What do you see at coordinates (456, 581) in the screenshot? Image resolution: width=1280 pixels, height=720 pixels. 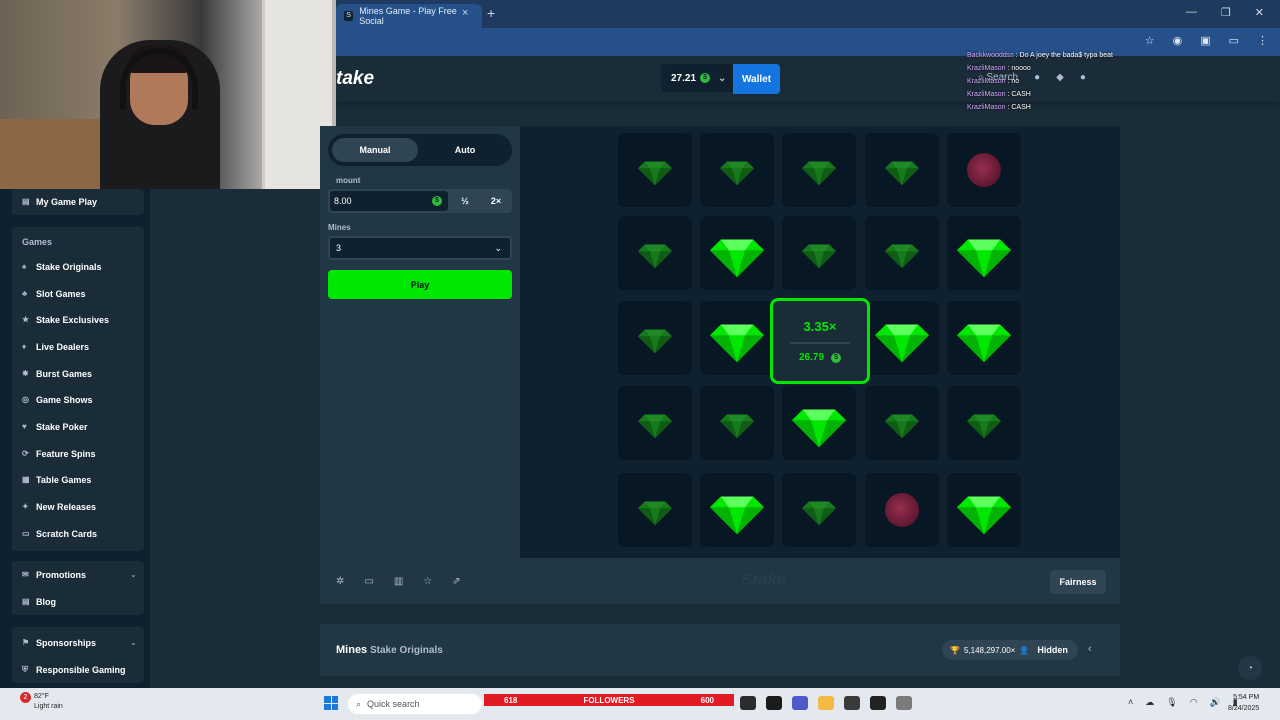 I see `popout-icon: ⇗` at bounding box center [456, 581].